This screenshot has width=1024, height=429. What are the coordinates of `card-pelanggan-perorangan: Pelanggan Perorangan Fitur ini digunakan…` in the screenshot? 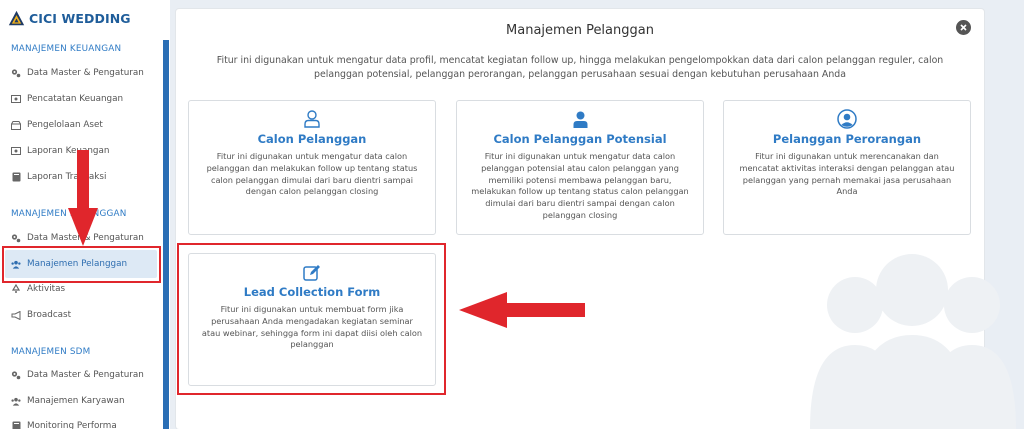 It's located at (847, 167).